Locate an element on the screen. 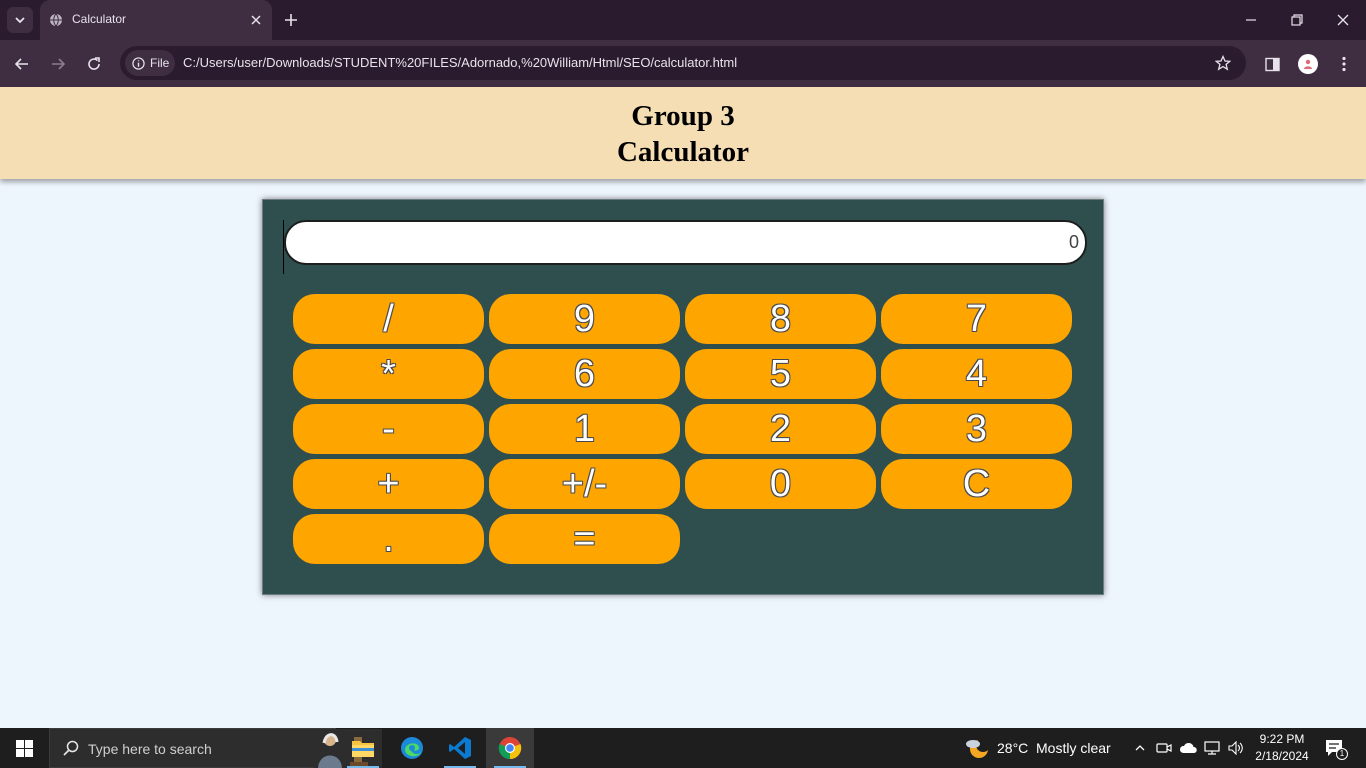 This screenshot has width=1366, height=768. calc-key: 4 is located at coordinates (976, 374).